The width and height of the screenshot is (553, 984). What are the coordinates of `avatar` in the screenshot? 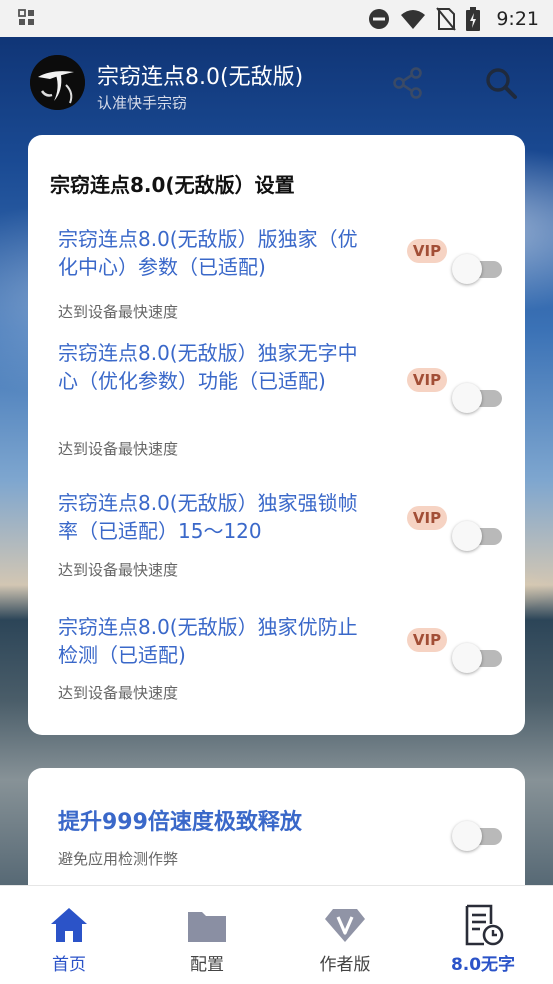 It's located at (57, 82).